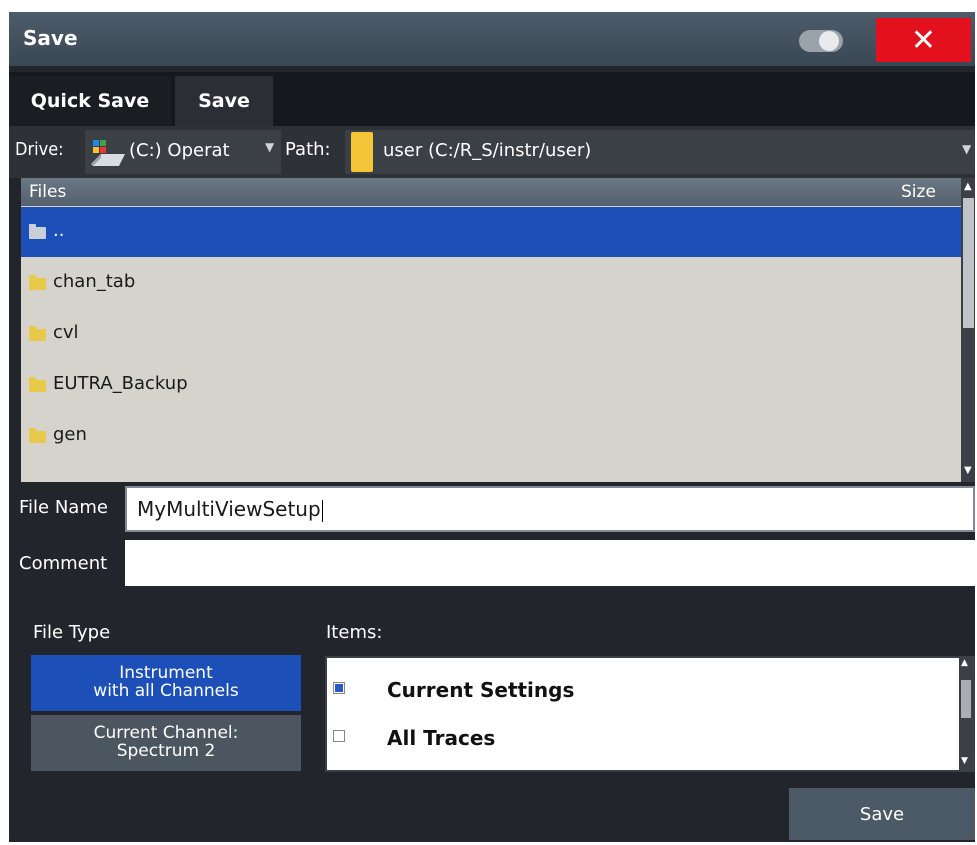 The image size is (977, 845). What do you see at coordinates (47, 192) in the screenshot?
I see `column-files: Files` at bounding box center [47, 192].